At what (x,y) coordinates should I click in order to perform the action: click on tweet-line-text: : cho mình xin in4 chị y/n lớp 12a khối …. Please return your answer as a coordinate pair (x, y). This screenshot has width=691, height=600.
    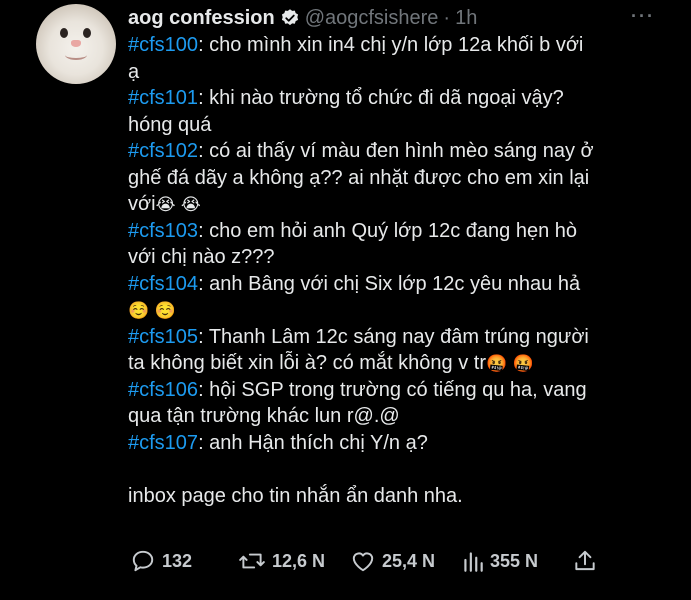
    Looking at the image, I should click on (391, 45).